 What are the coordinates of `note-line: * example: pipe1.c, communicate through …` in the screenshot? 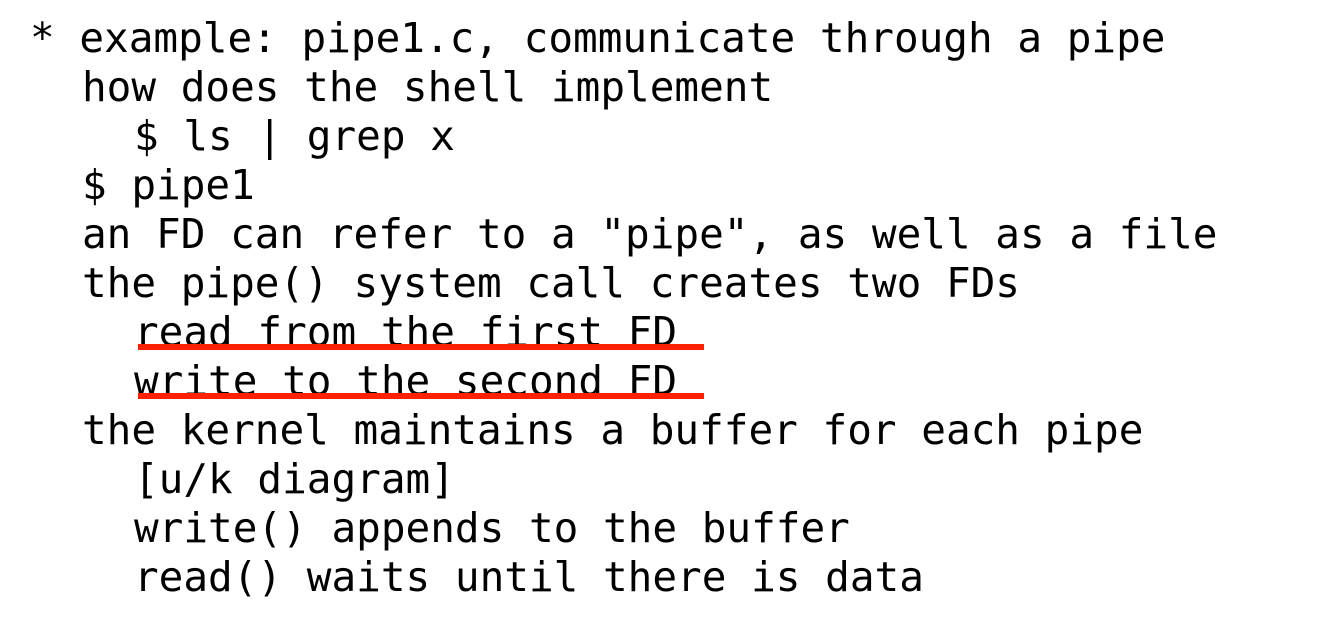 It's located at (598, 38).